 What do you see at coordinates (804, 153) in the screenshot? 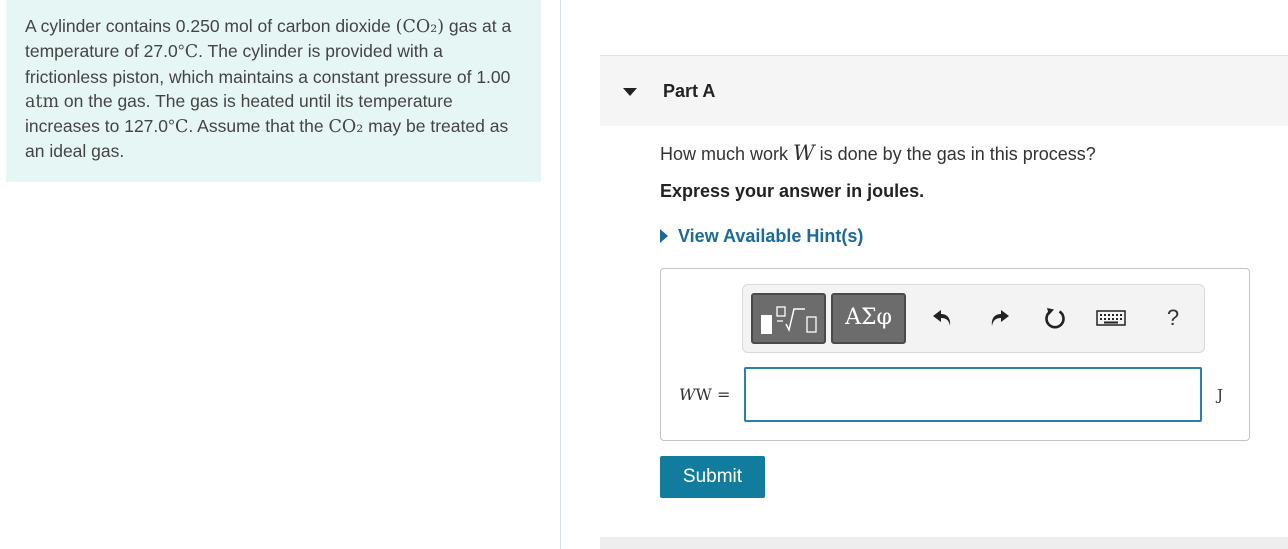
I see `question-variable: W` at bounding box center [804, 153].